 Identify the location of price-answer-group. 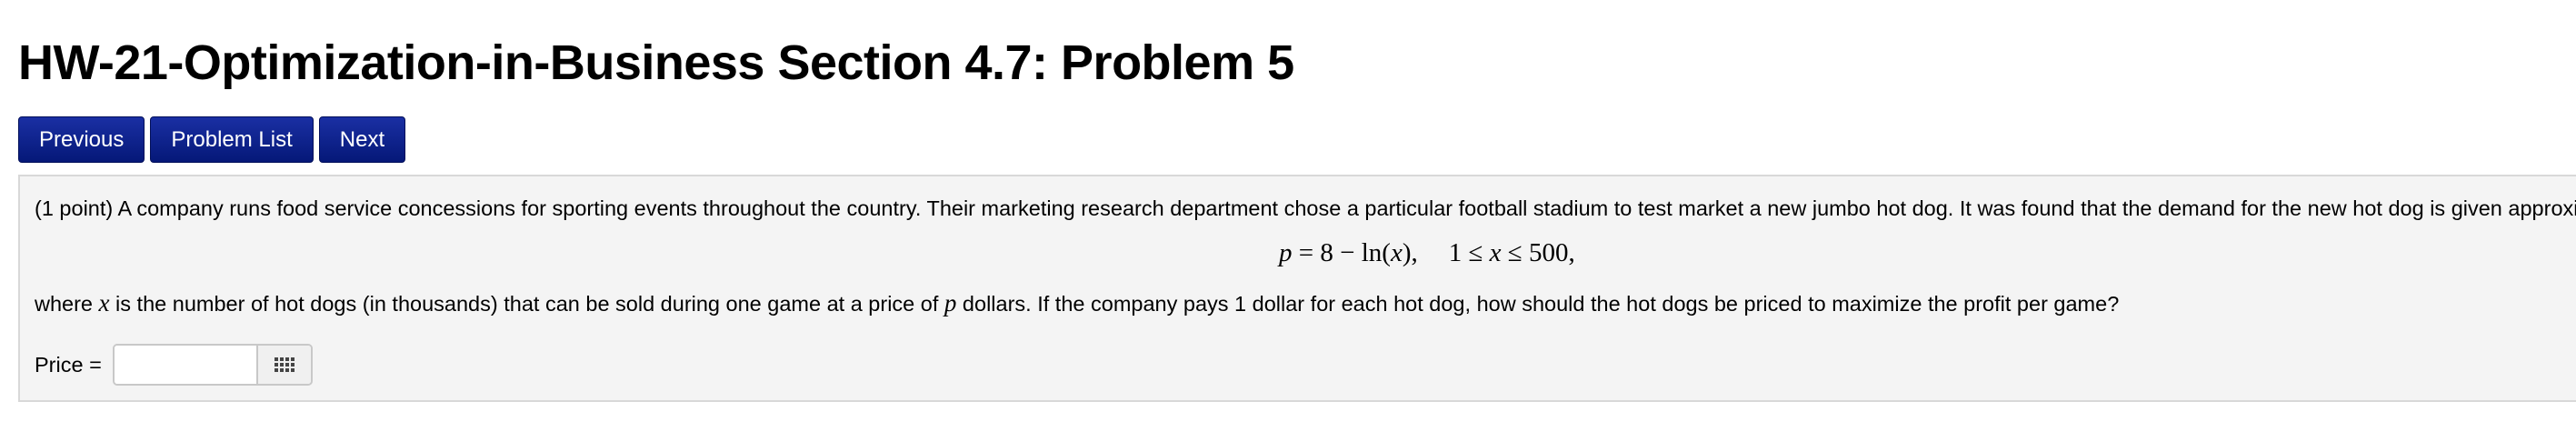
(212, 365).